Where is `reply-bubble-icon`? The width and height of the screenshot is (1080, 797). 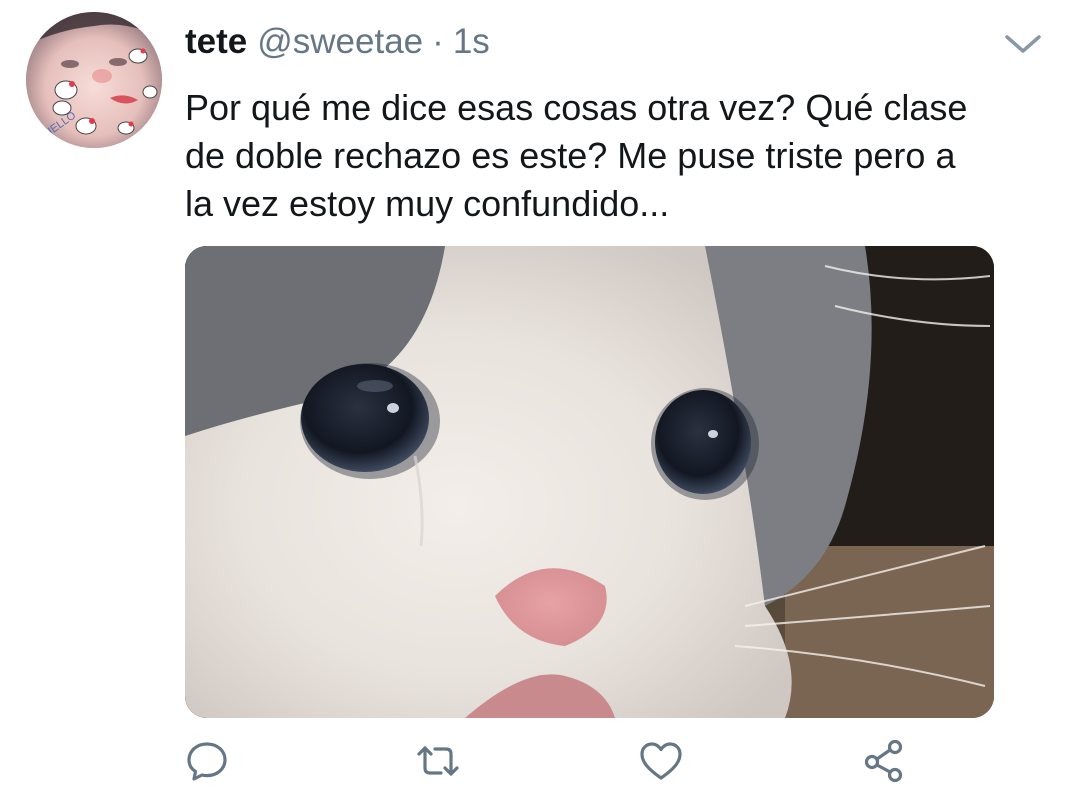 reply-bubble-icon is located at coordinates (207, 761).